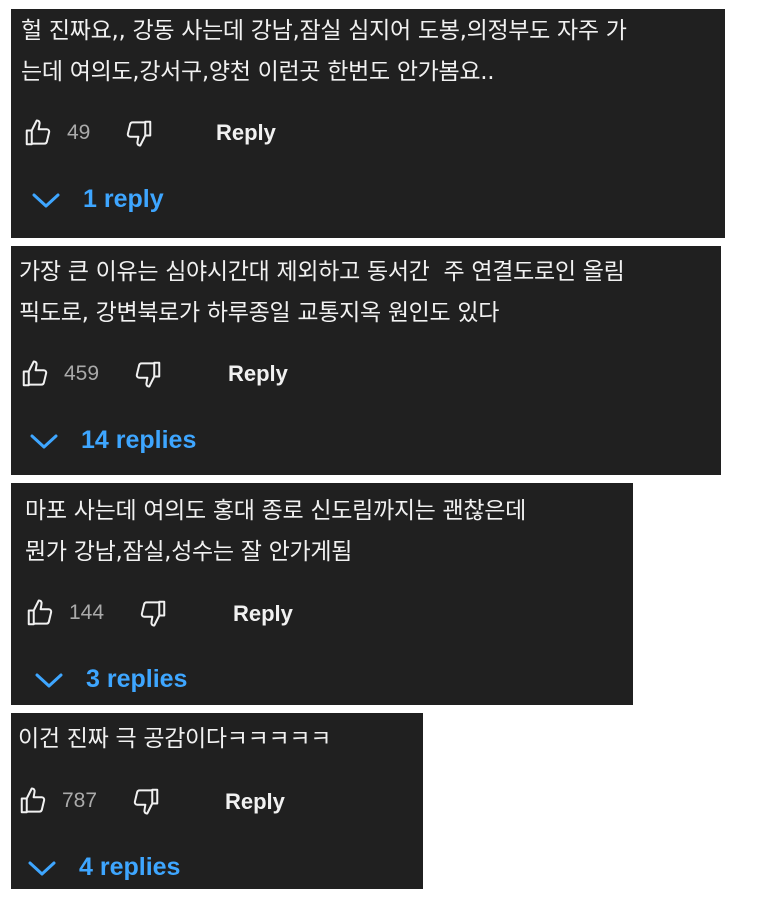 The width and height of the screenshot is (767, 911). What do you see at coordinates (82, 373) in the screenshot?
I see `like-count: 459` at bounding box center [82, 373].